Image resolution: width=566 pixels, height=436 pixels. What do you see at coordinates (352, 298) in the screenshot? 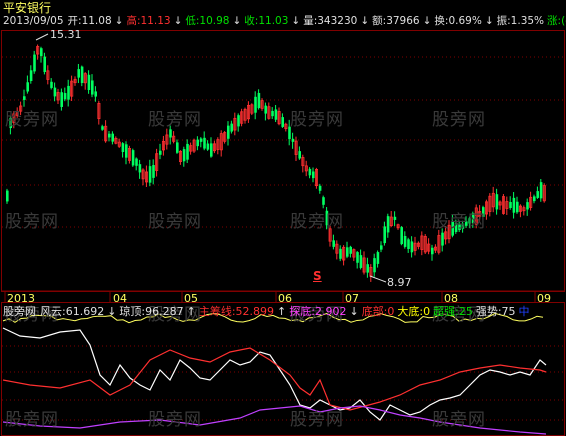
I see `x-axis-label: 07` at bounding box center [352, 298].